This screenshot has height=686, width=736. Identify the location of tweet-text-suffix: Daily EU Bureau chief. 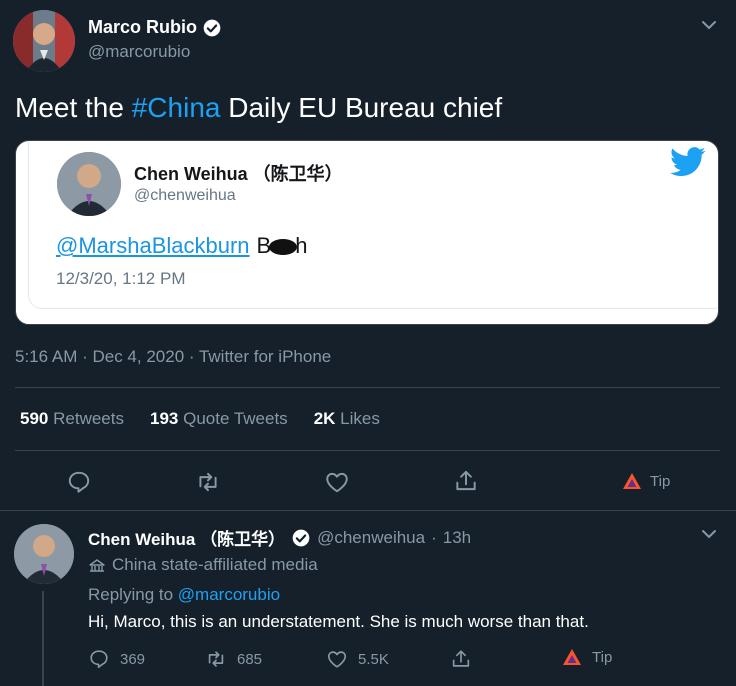
(361, 107).